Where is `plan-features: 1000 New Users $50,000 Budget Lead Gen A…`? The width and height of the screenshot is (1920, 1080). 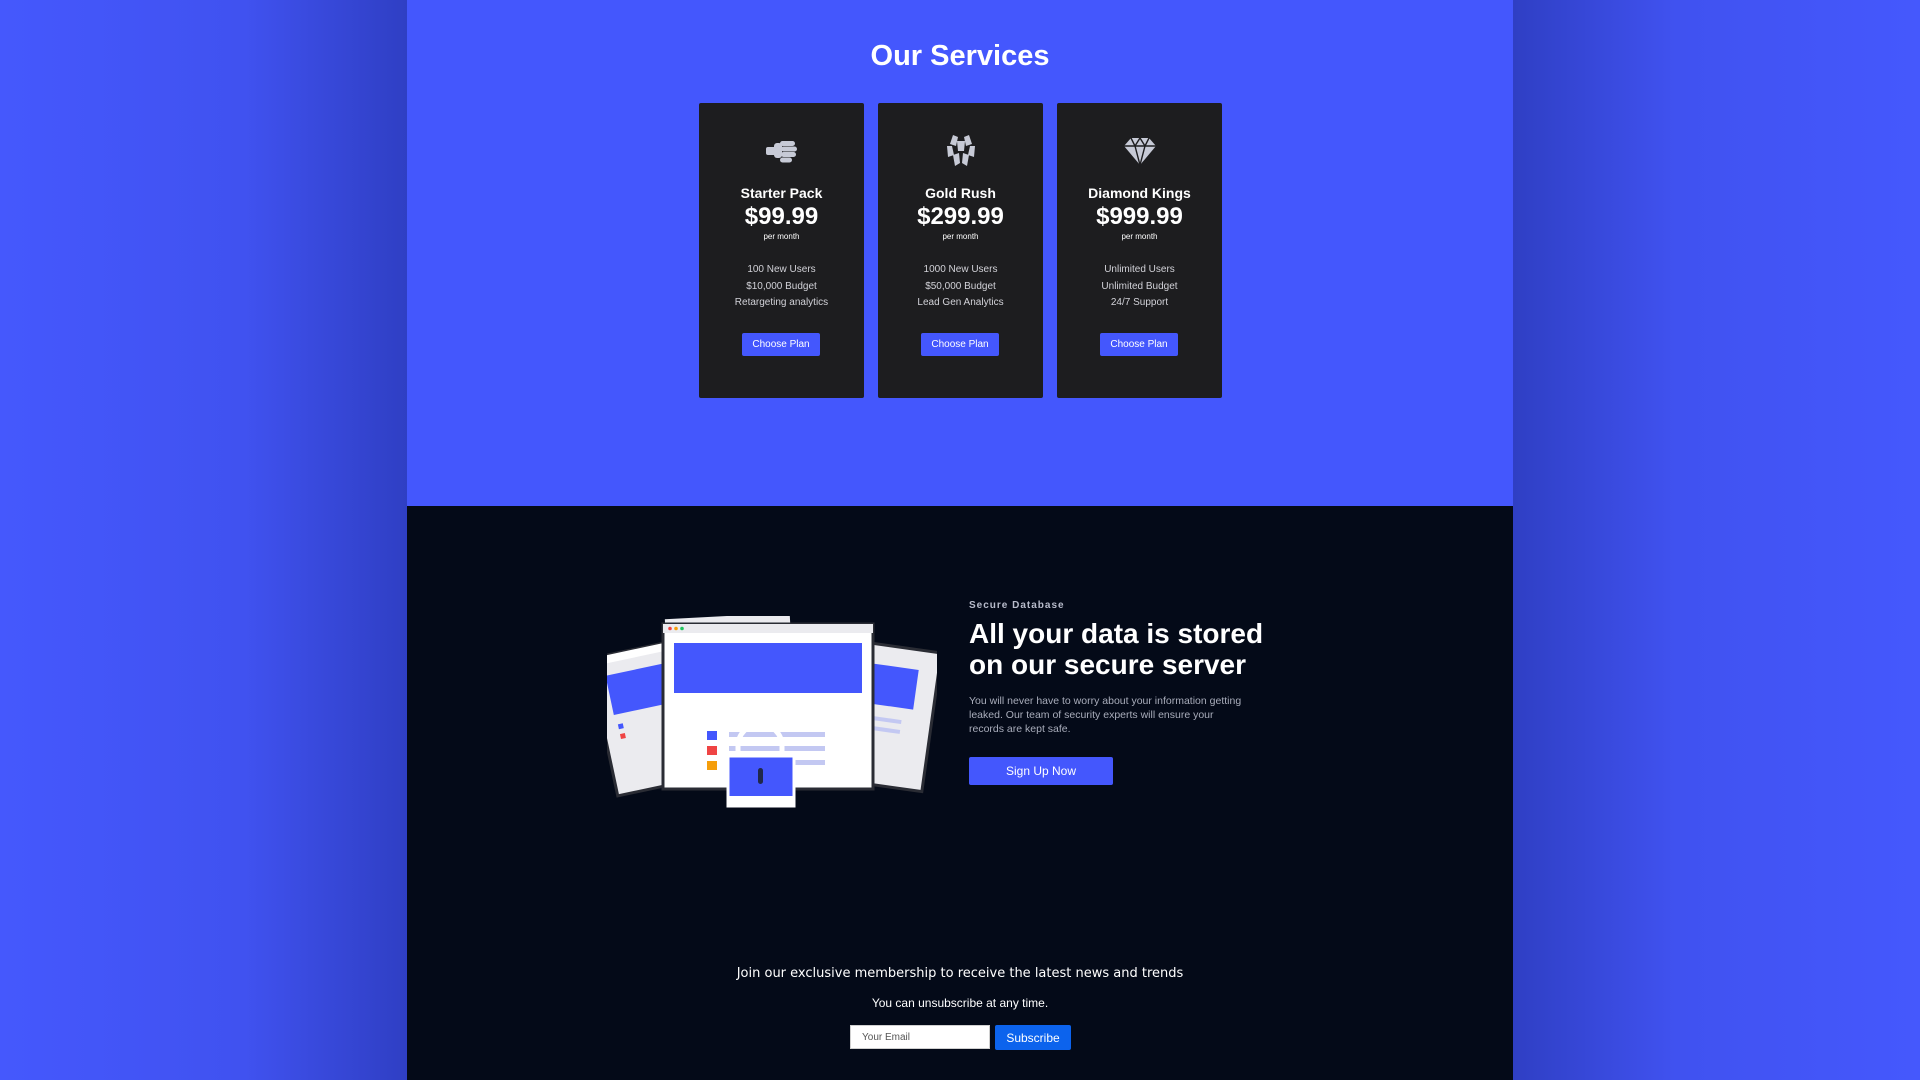
plan-features: 1000 New Users $50,000 Budget Lead Gen A… is located at coordinates (960, 287).